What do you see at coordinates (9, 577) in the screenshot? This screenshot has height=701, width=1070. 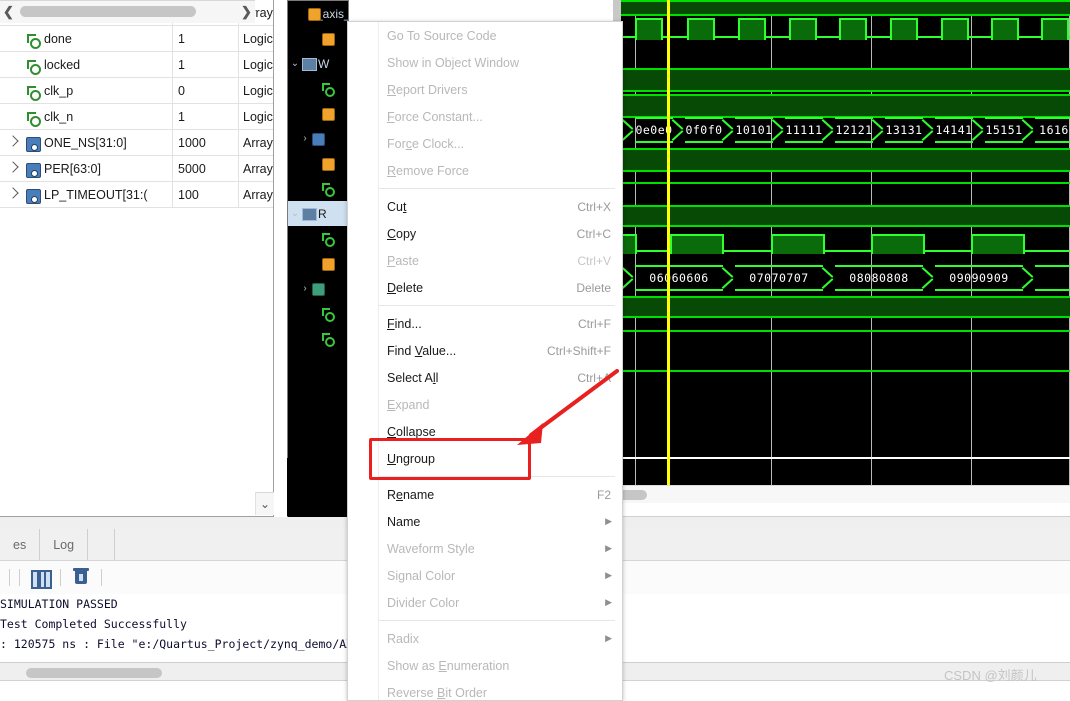 I see `toolbar-separator` at bounding box center [9, 577].